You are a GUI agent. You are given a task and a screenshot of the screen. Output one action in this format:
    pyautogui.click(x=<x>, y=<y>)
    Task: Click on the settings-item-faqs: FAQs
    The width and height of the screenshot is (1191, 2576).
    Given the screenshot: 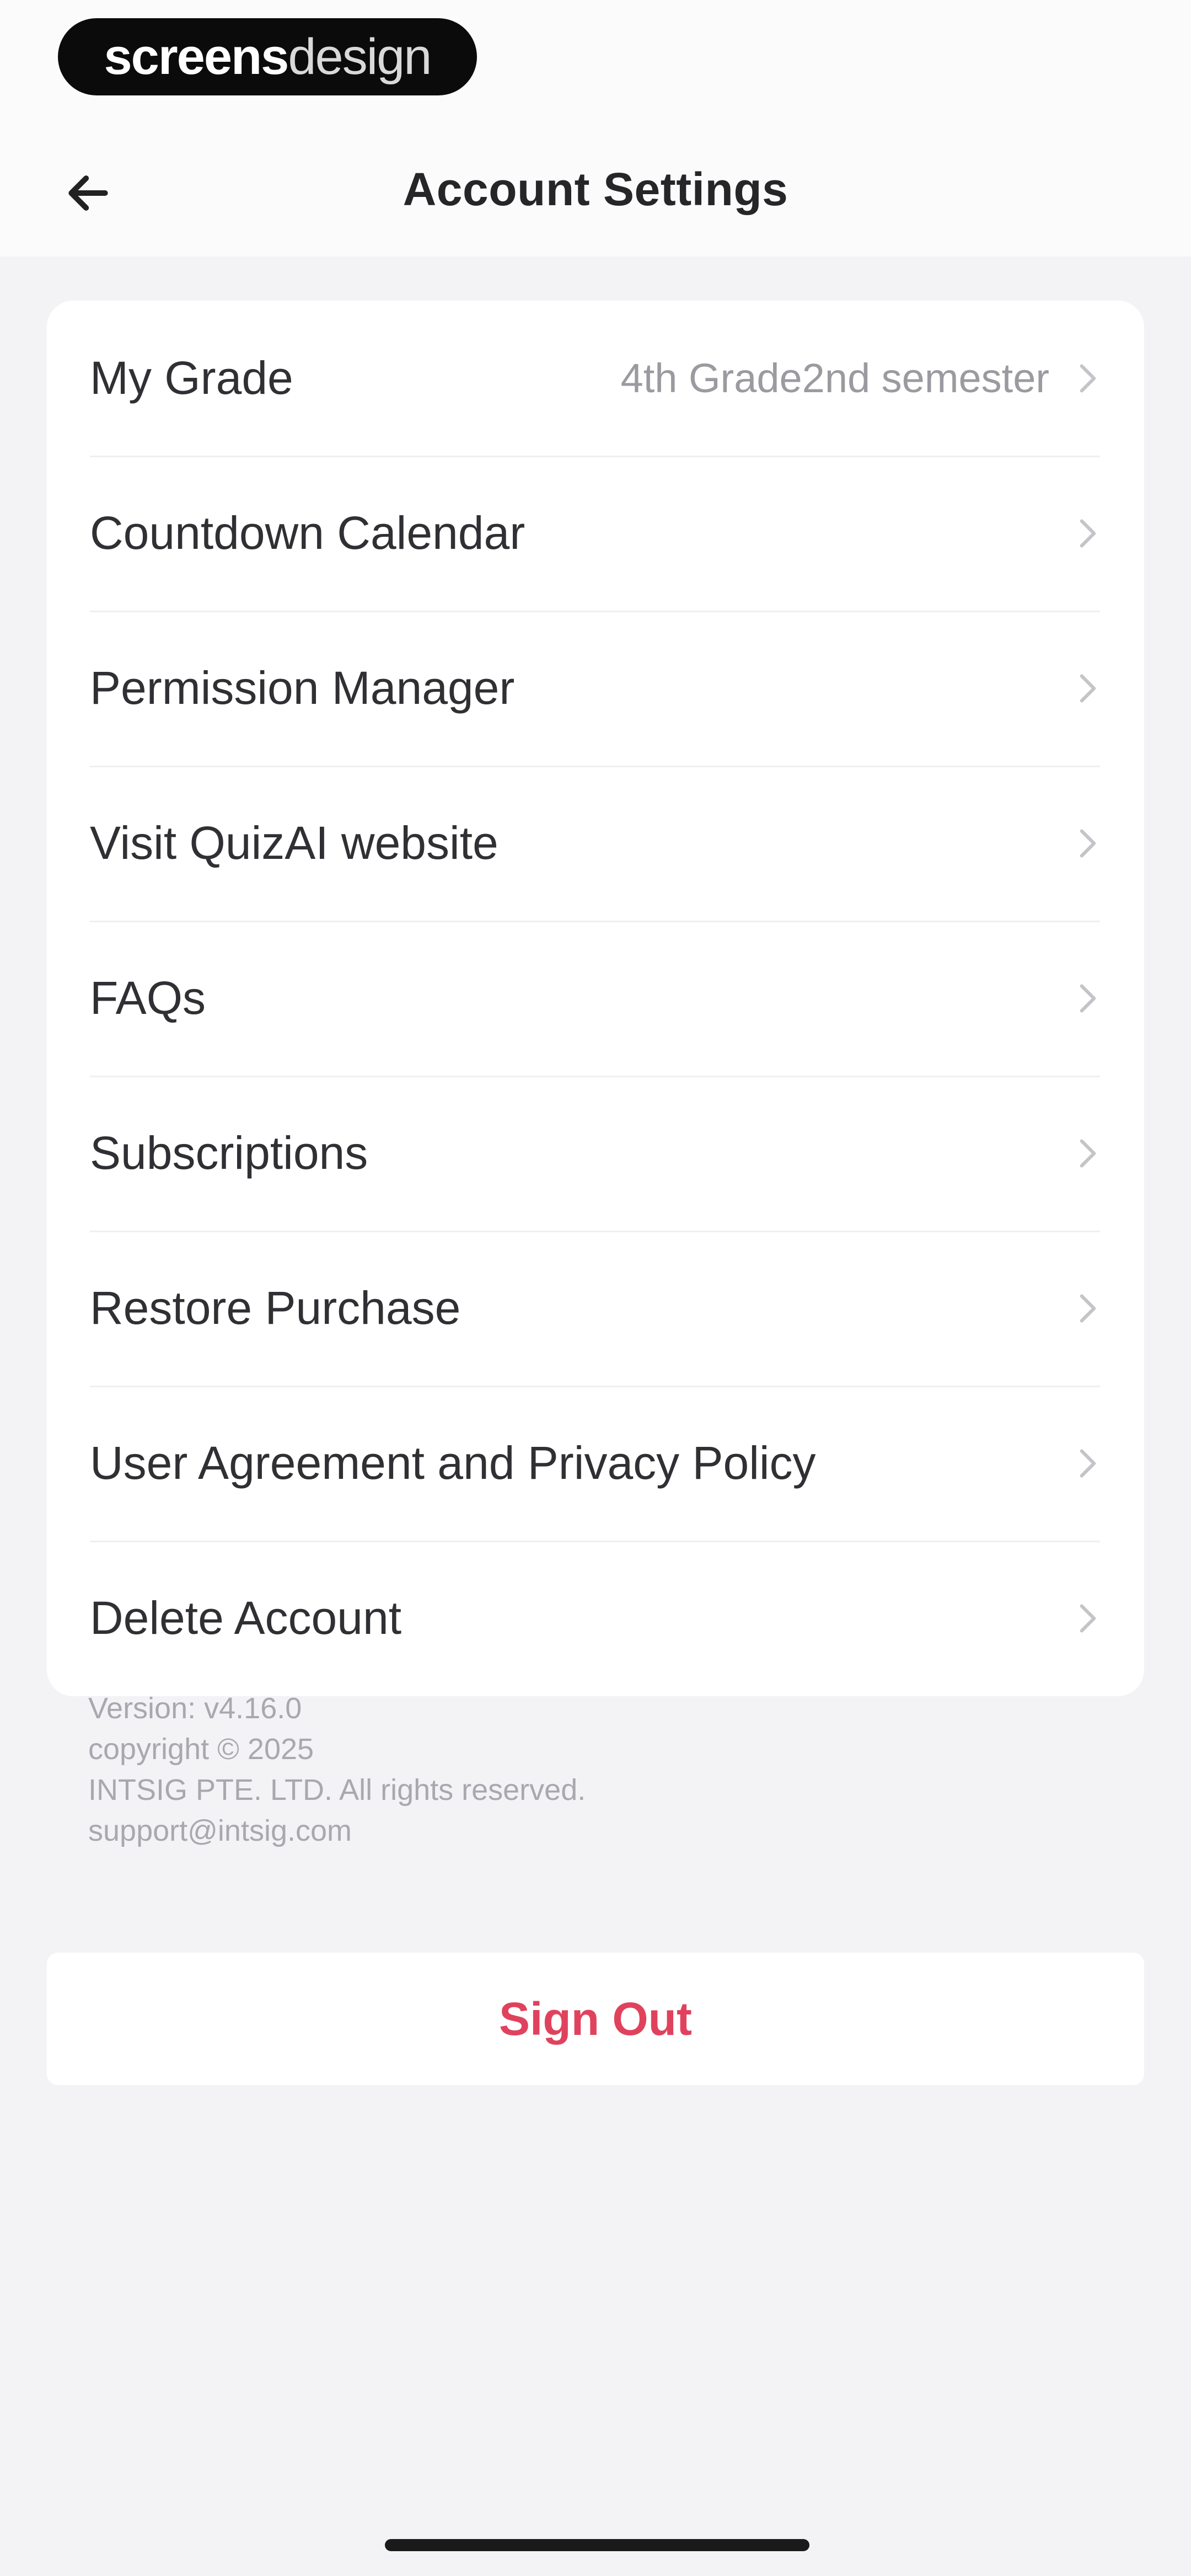 What is the action you would take?
    pyautogui.click(x=595, y=998)
    